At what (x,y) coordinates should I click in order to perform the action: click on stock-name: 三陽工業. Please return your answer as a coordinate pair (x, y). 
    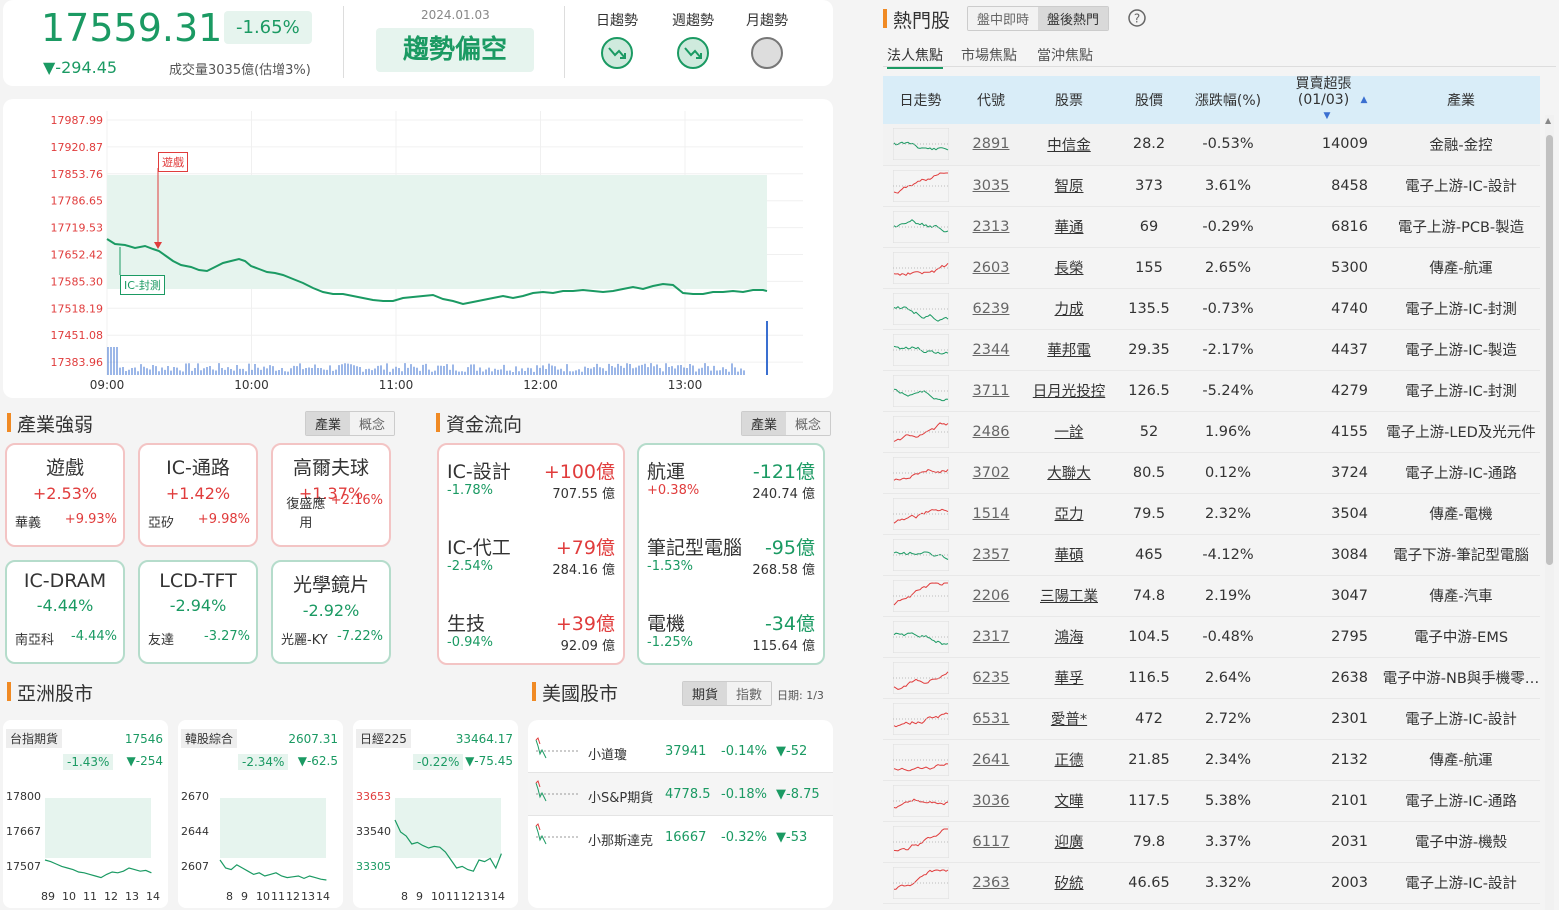
    Looking at the image, I should click on (1069, 596).